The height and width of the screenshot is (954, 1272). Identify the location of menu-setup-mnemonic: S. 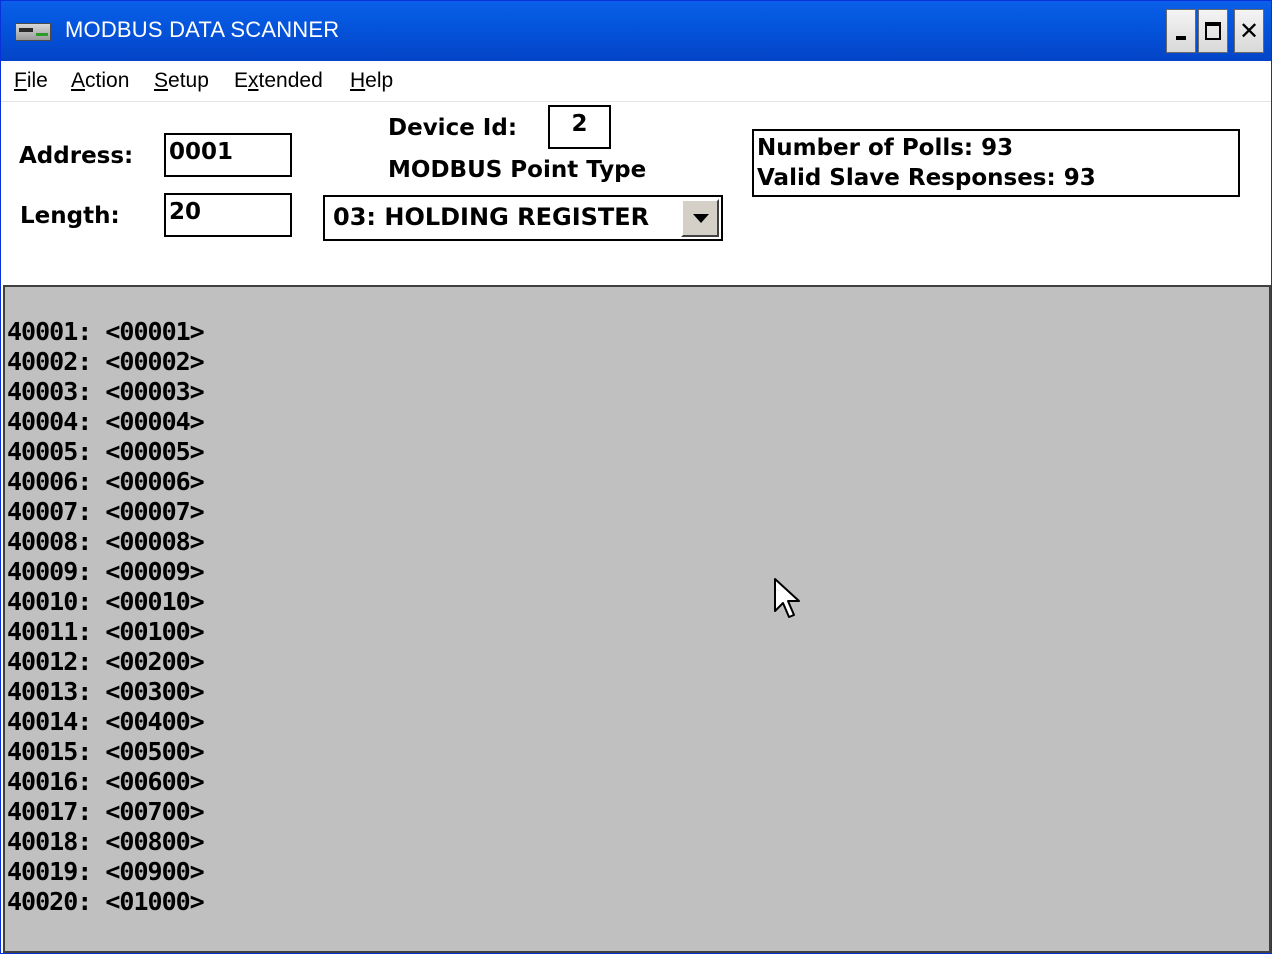
(161, 80).